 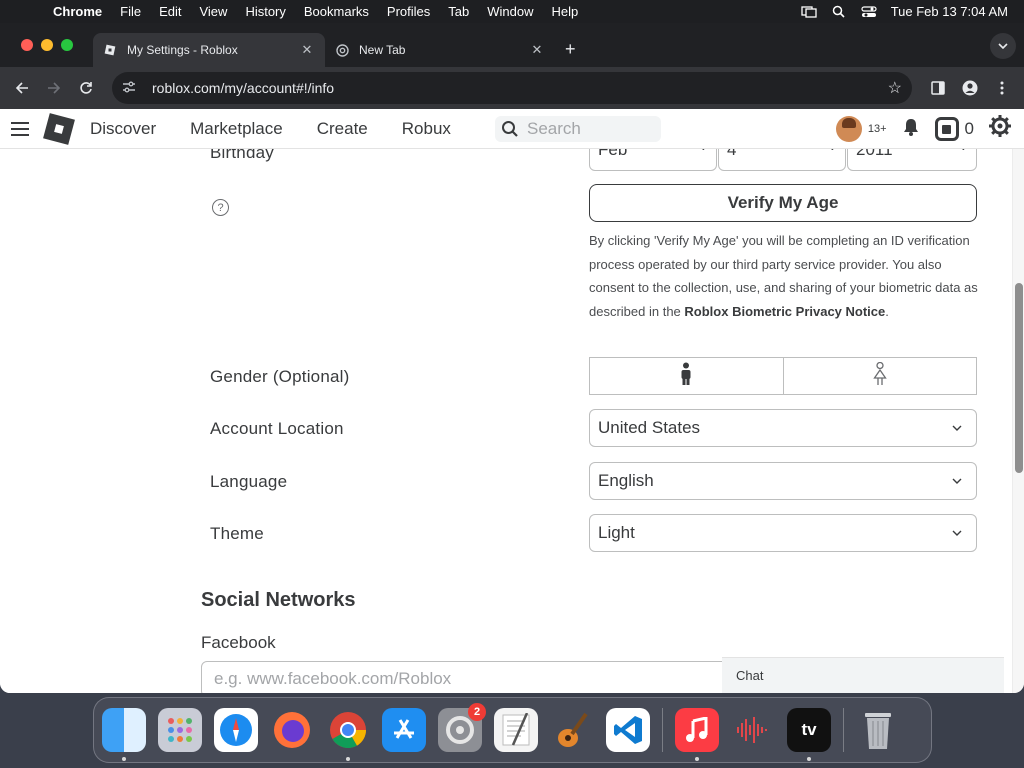 What do you see at coordinates (783, 428) in the screenshot?
I see `account-location-select: United States` at bounding box center [783, 428].